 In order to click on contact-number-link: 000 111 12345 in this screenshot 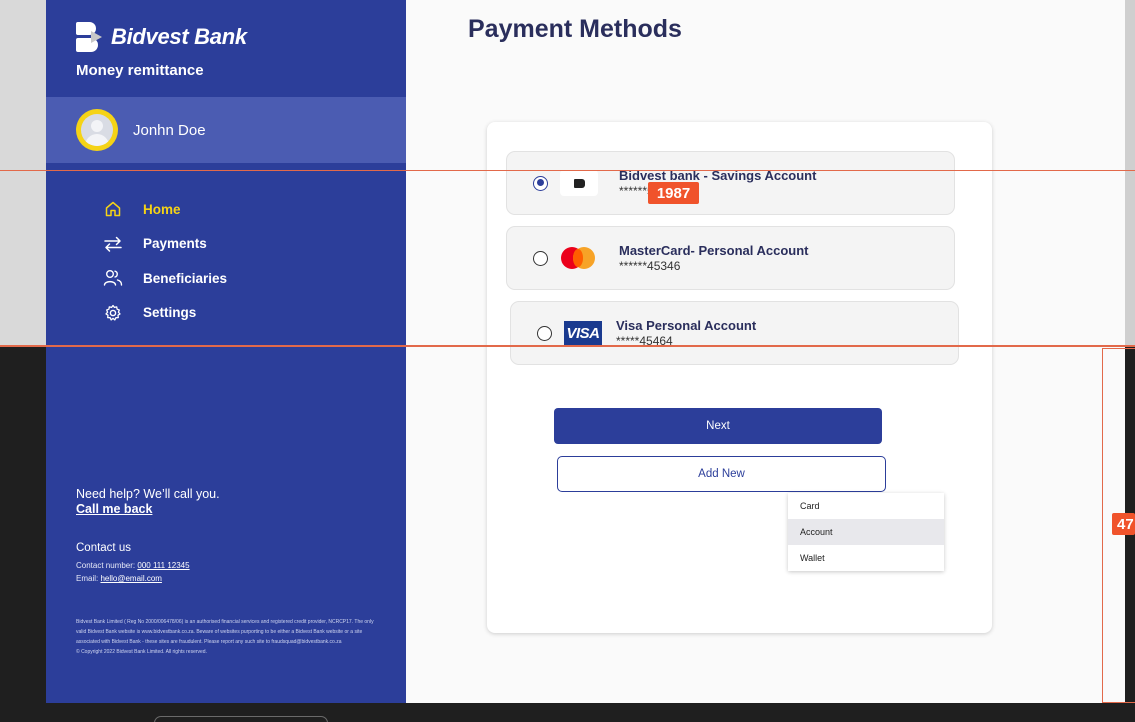, I will do `click(163, 565)`.